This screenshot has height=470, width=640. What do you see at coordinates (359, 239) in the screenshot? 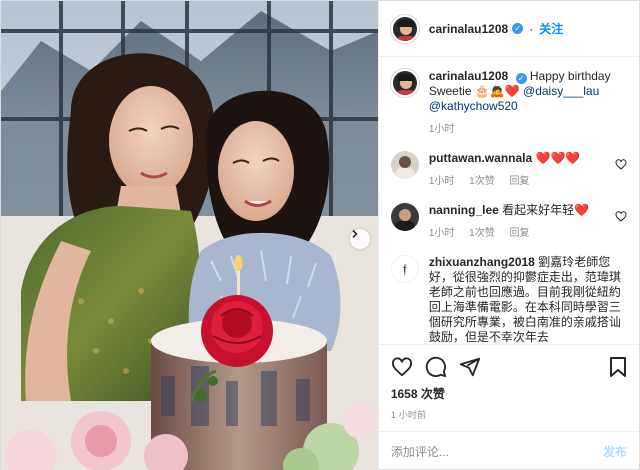
I see `next-photo-button` at bounding box center [359, 239].